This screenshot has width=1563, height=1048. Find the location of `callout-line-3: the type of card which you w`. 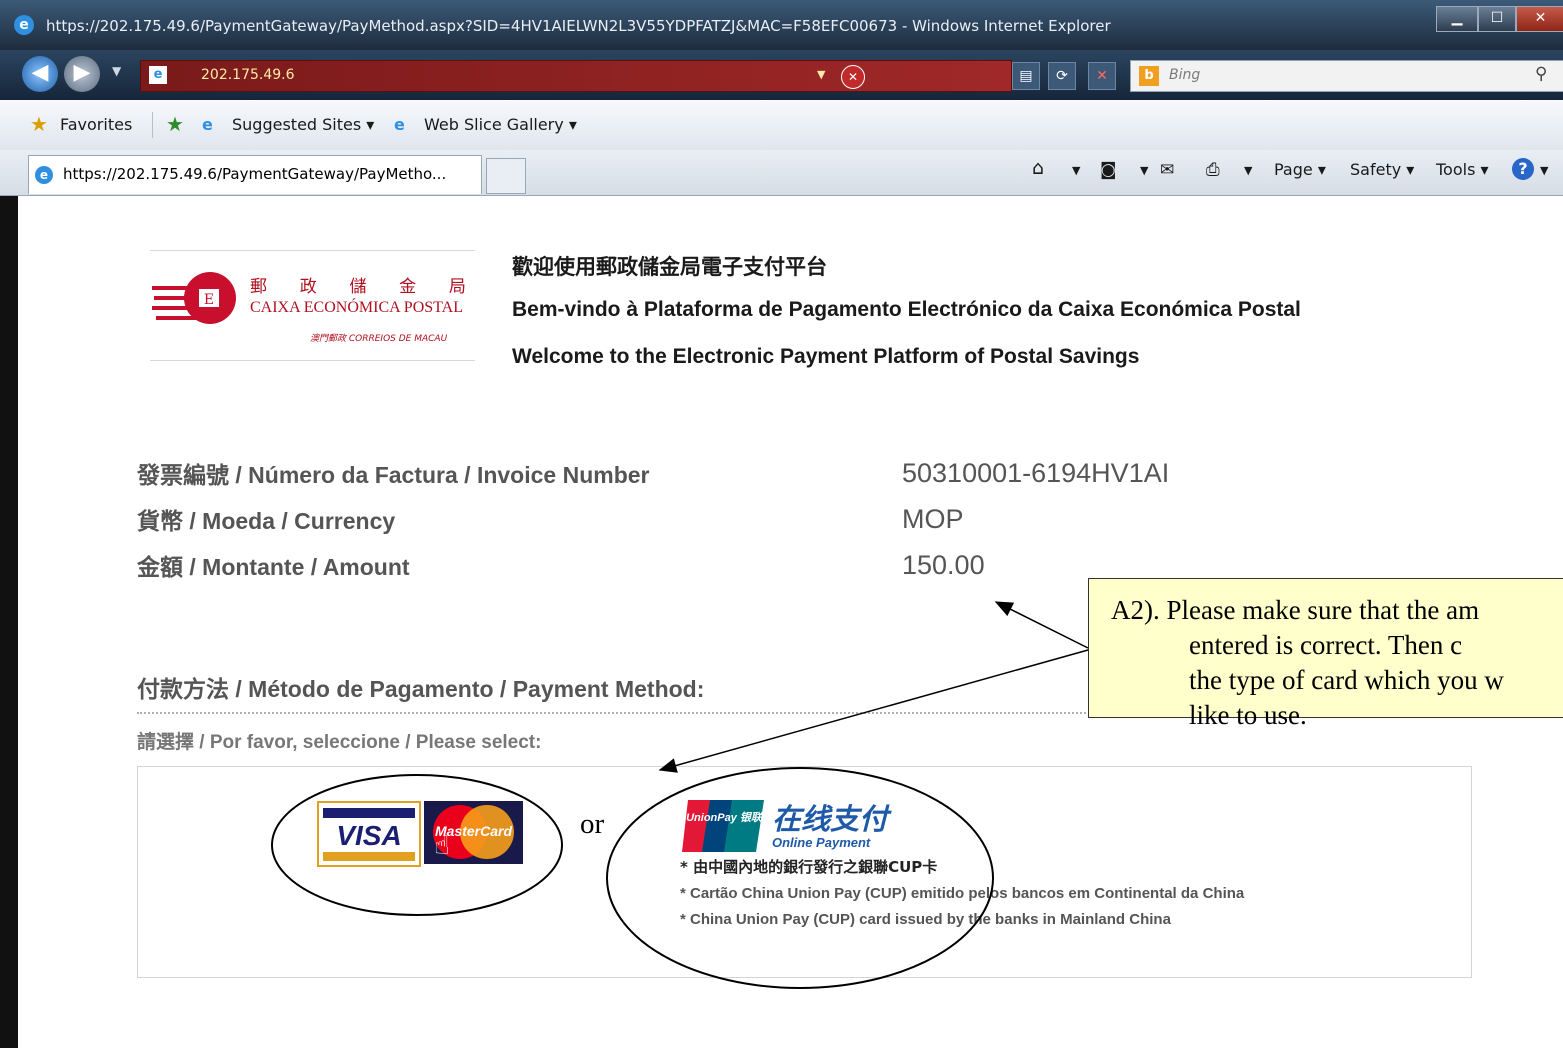

callout-line-3: the type of card which you w is located at coordinates (1346, 680).